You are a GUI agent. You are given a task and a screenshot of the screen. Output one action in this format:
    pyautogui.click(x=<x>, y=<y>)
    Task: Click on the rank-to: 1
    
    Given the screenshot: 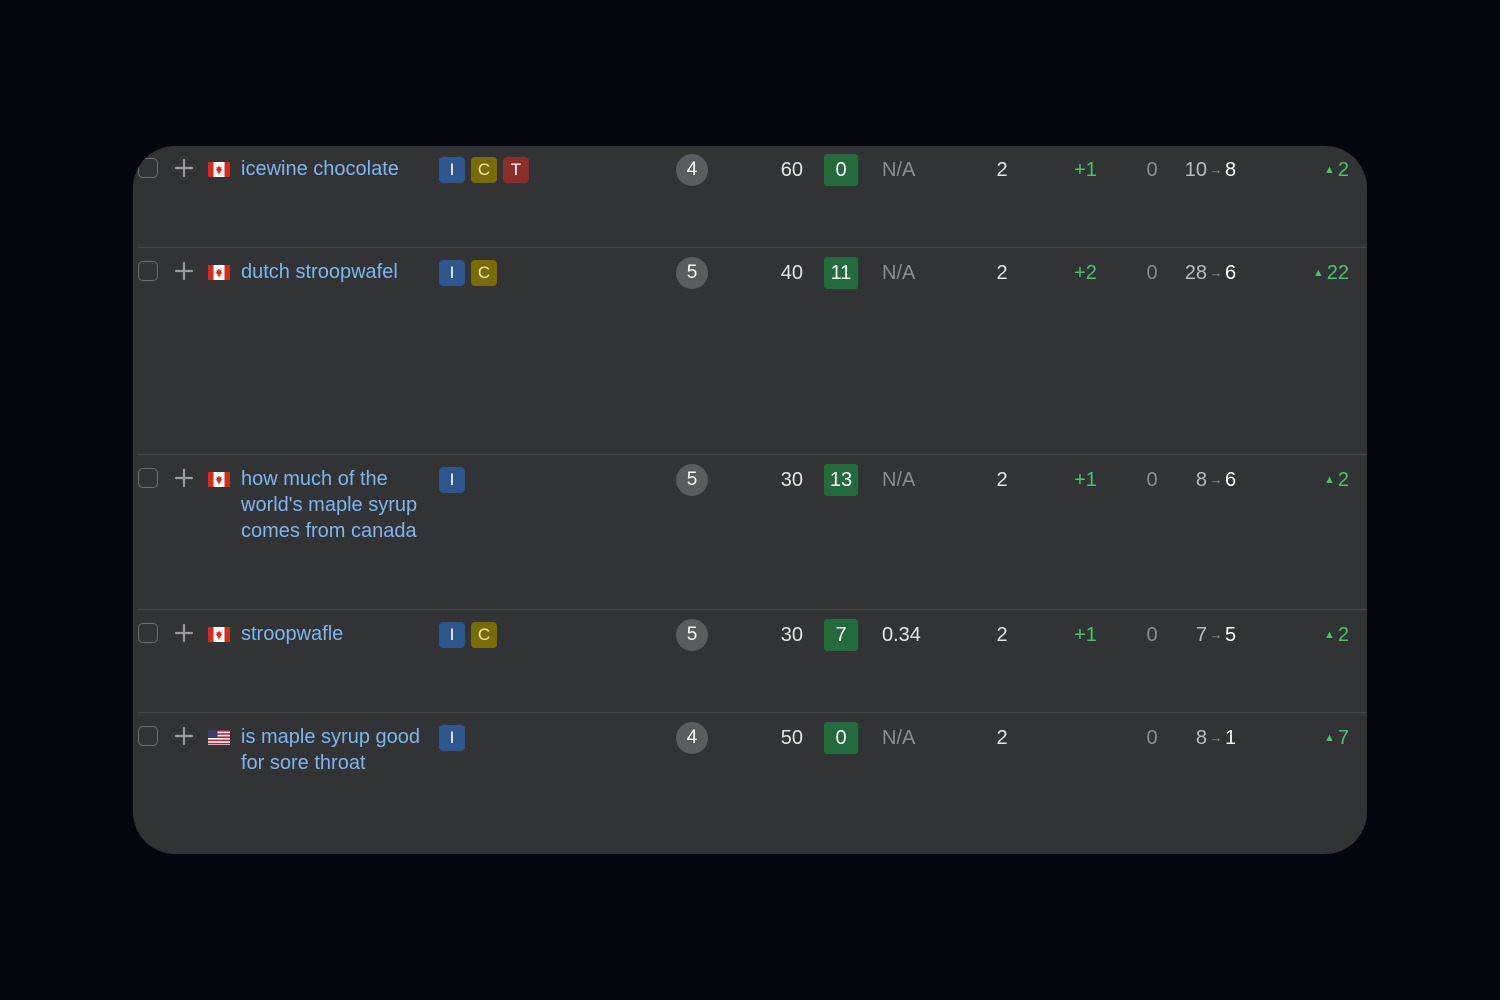 What is the action you would take?
    pyautogui.click(x=1231, y=738)
    